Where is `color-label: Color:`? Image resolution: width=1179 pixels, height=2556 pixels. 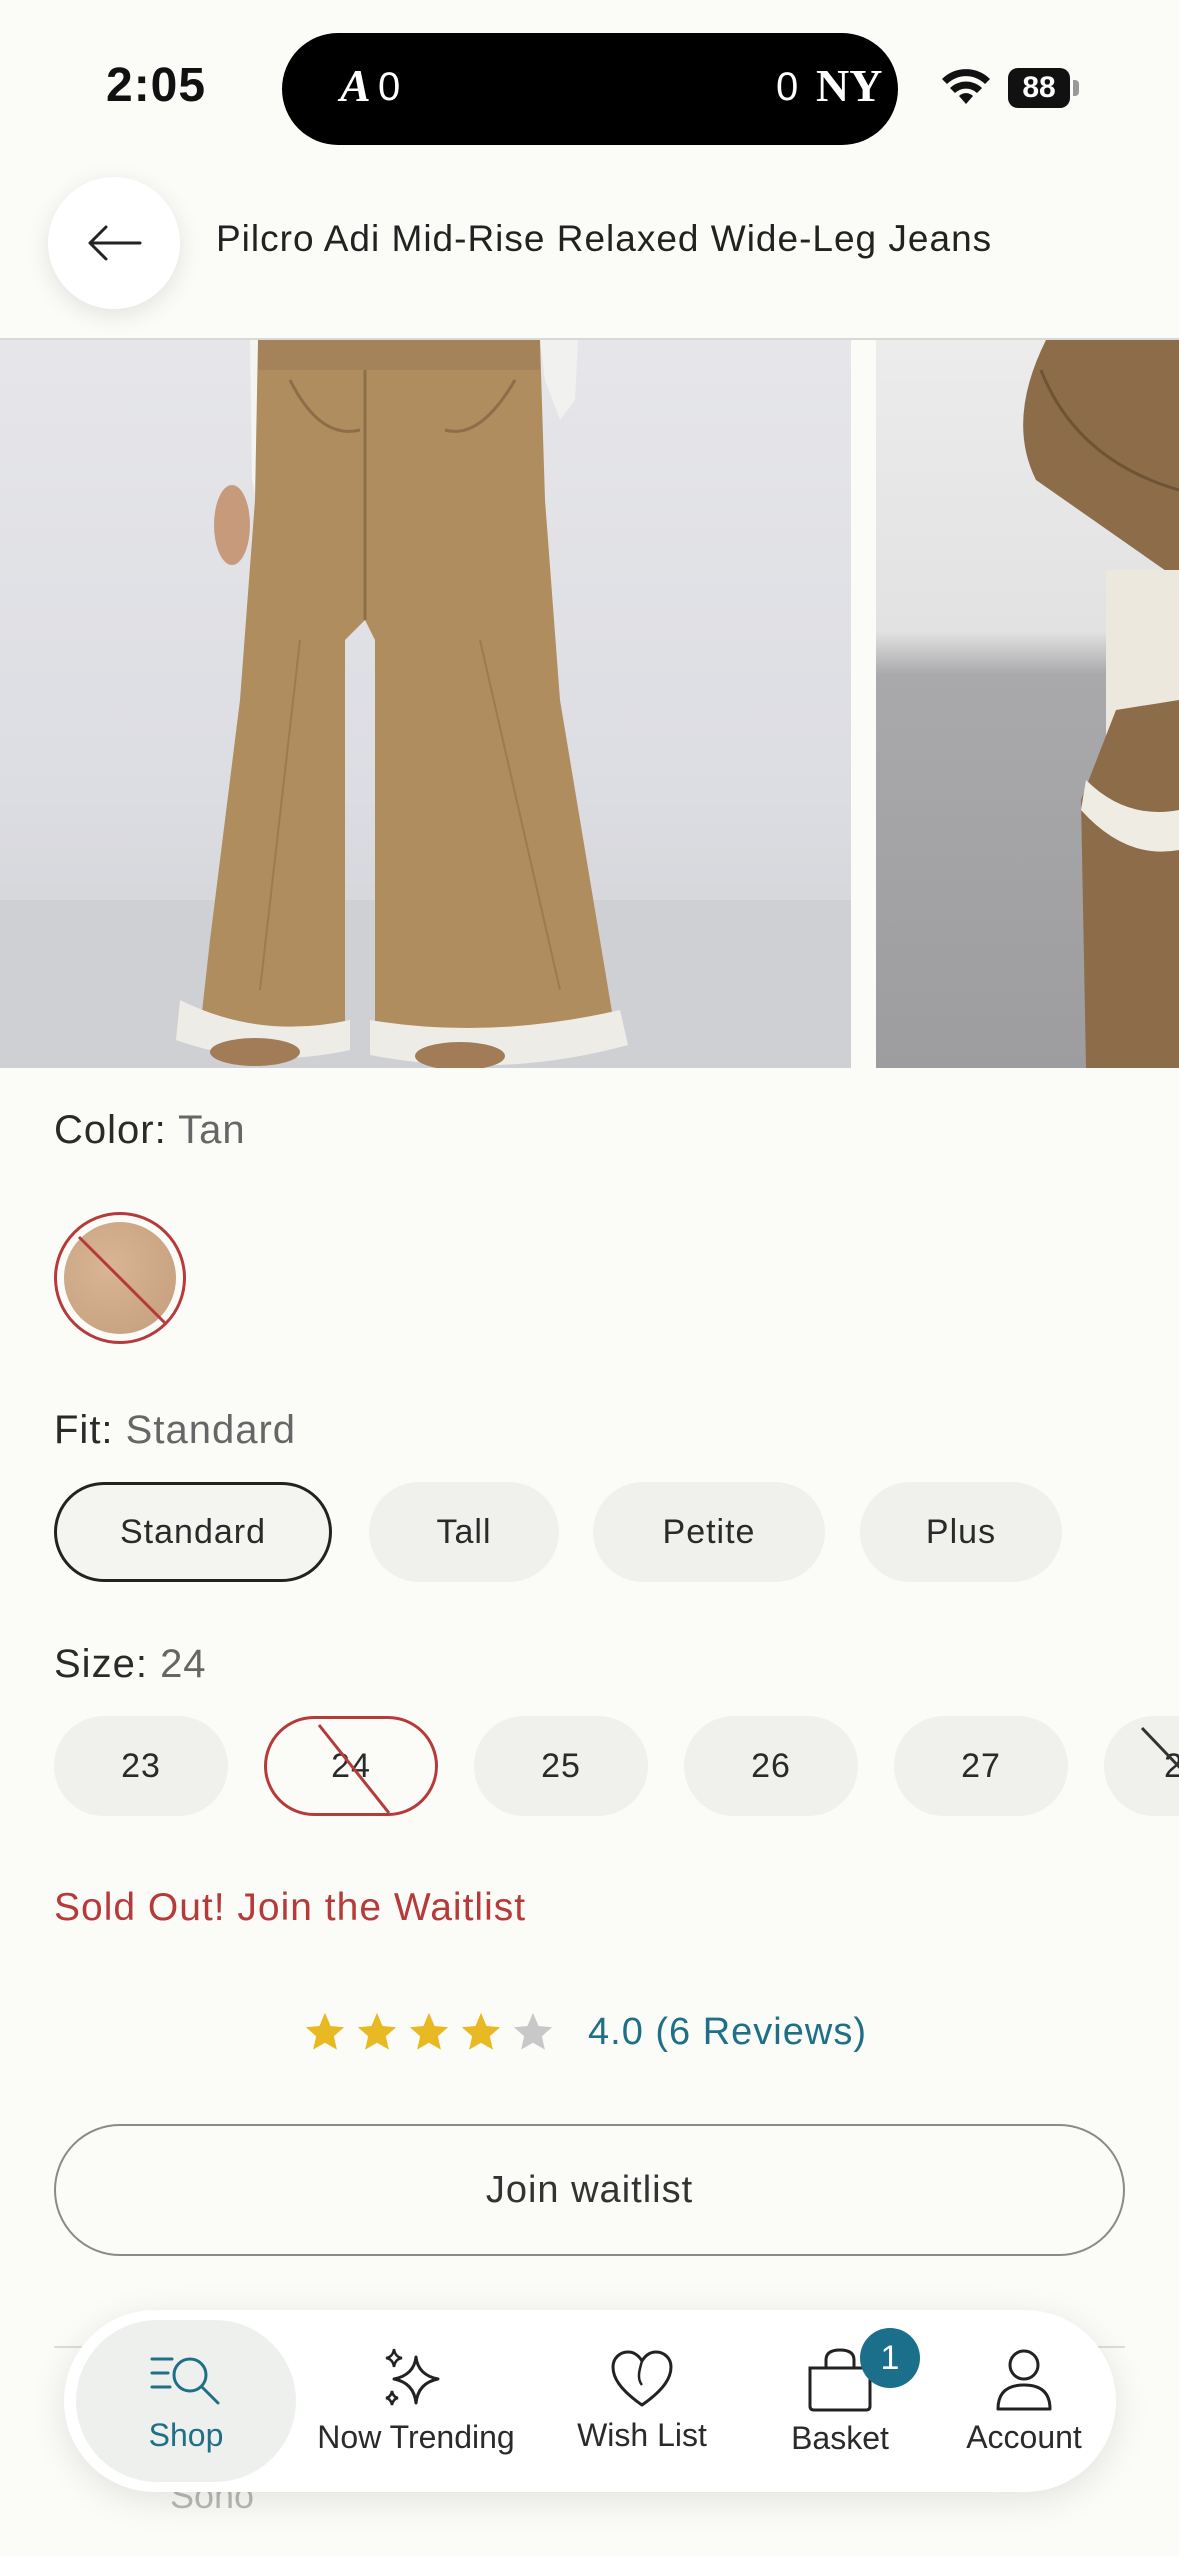
color-label: Color: is located at coordinates (110, 1130).